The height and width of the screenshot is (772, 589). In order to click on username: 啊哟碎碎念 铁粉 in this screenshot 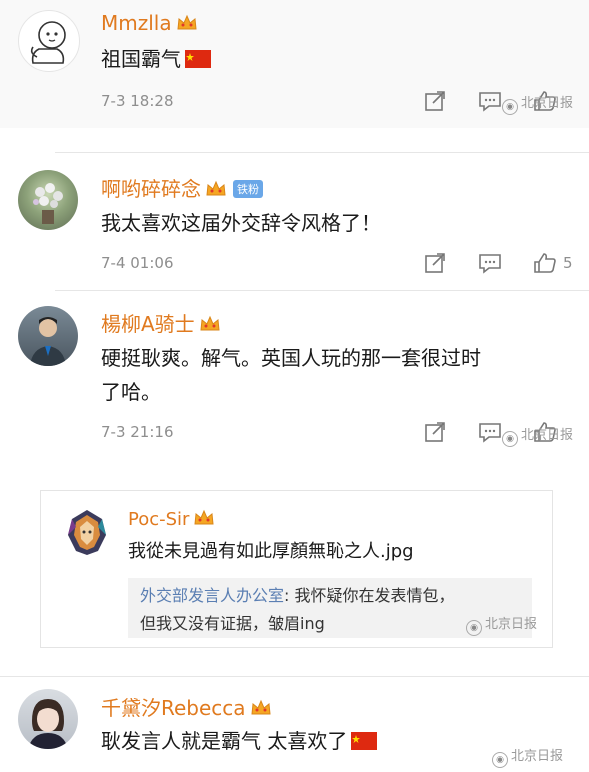, I will do `click(182, 187)`.